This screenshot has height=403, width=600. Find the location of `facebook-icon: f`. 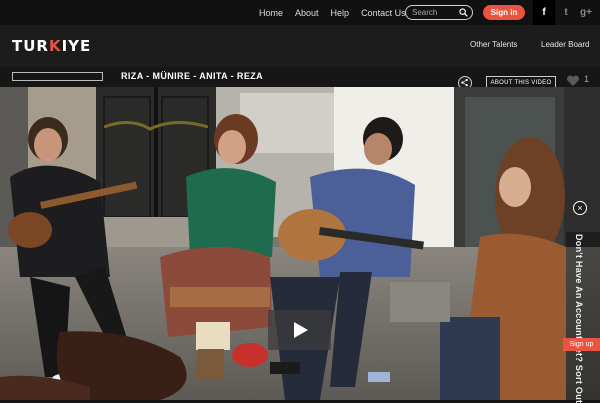

facebook-icon: f is located at coordinates (544, 12).